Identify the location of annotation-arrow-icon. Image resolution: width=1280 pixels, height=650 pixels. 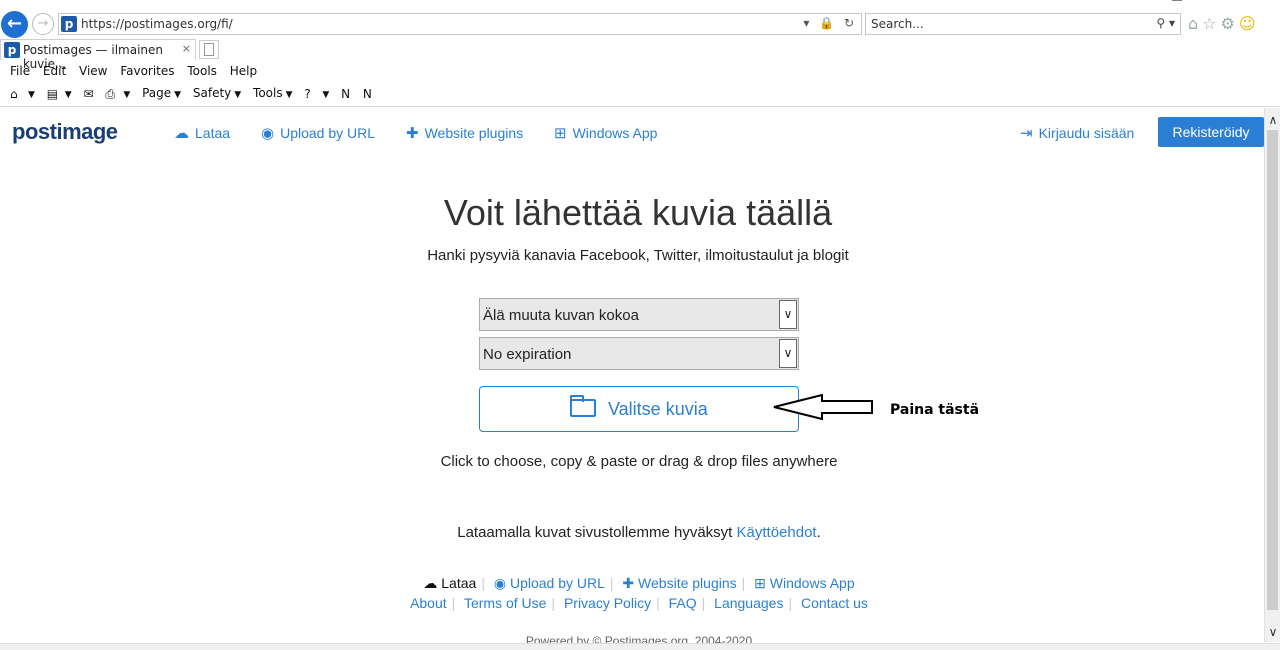
(823, 407).